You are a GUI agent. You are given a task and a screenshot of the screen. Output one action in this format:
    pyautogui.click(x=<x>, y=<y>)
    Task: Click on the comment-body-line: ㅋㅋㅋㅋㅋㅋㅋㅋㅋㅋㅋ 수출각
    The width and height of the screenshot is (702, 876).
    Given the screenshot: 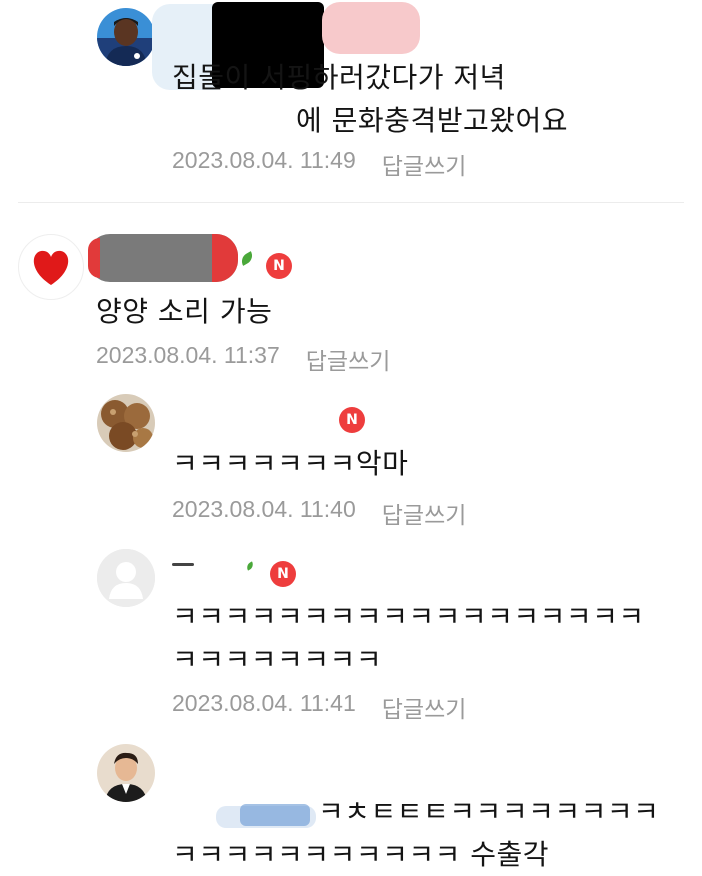 What is the action you would take?
    pyautogui.click(x=361, y=854)
    